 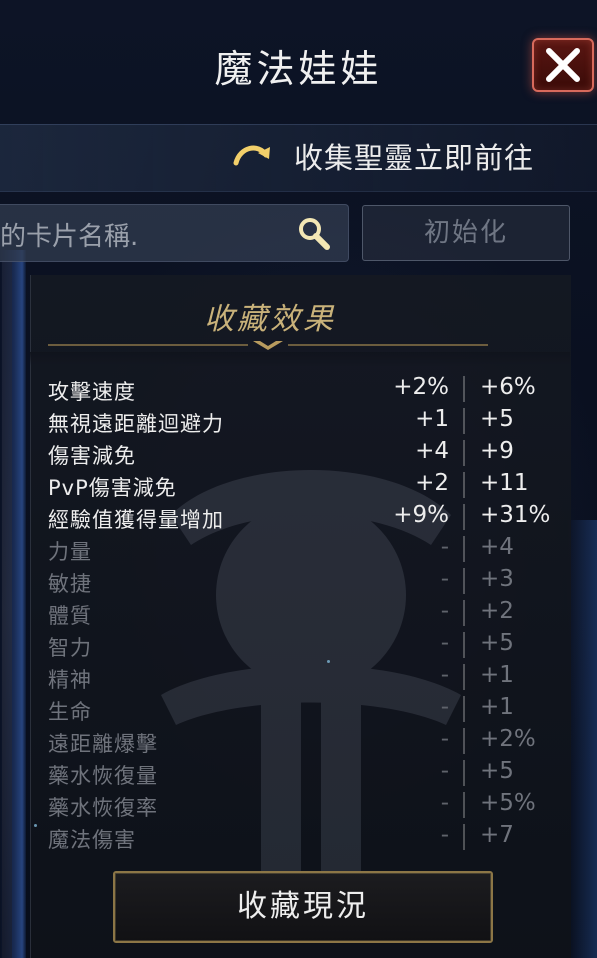 I want to click on curved-arrow-icon, so click(x=251, y=155).